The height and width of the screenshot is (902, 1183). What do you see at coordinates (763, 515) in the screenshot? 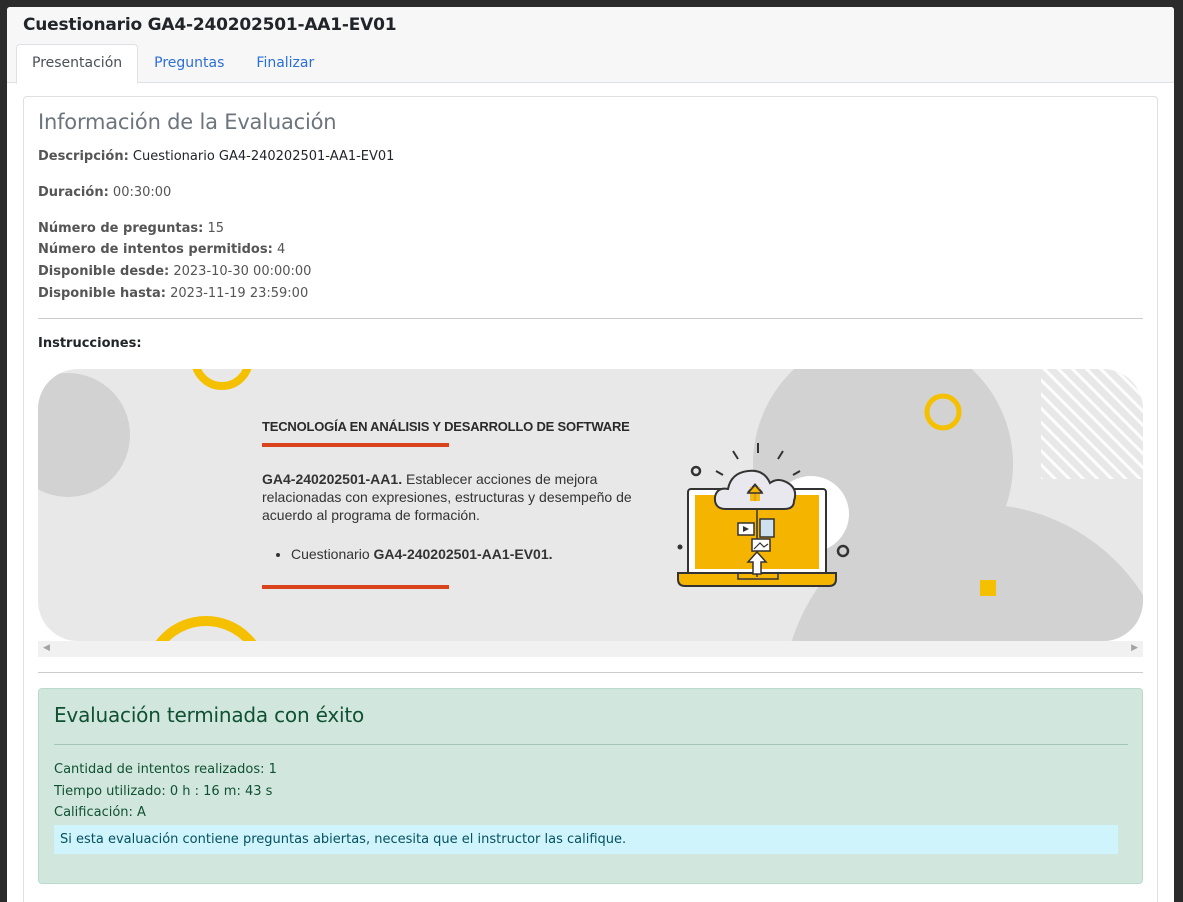
I see `laptop-cloud-illustration` at bounding box center [763, 515].